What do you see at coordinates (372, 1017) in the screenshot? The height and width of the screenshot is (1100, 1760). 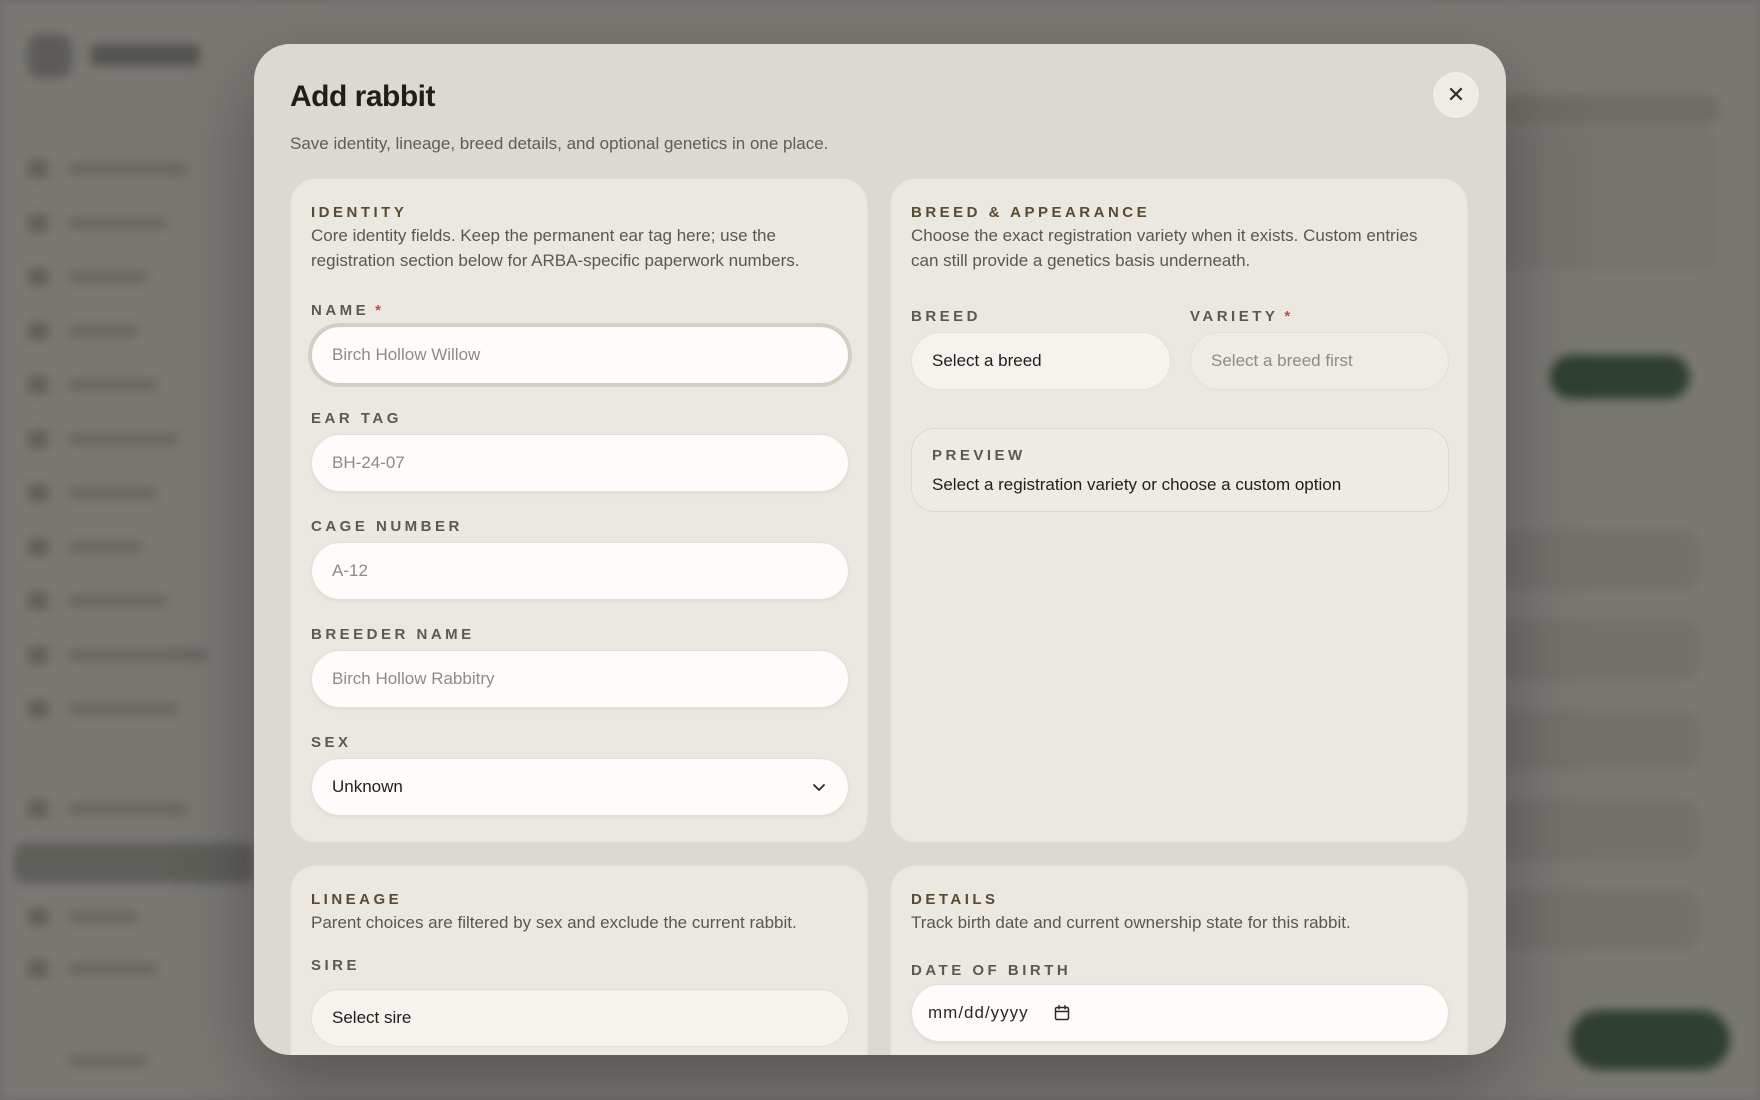 I see `sire-select-value: Select sire` at bounding box center [372, 1017].